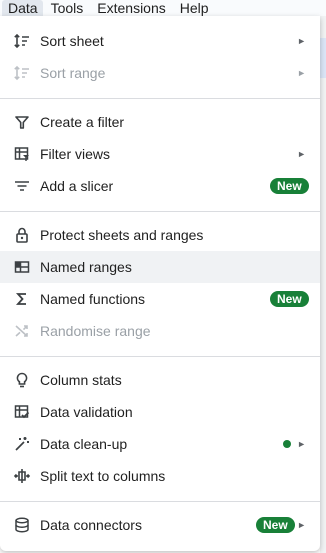  What do you see at coordinates (22, 267) in the screenshot?
I see `table-grid-icon` at bounding box center [22, 267].